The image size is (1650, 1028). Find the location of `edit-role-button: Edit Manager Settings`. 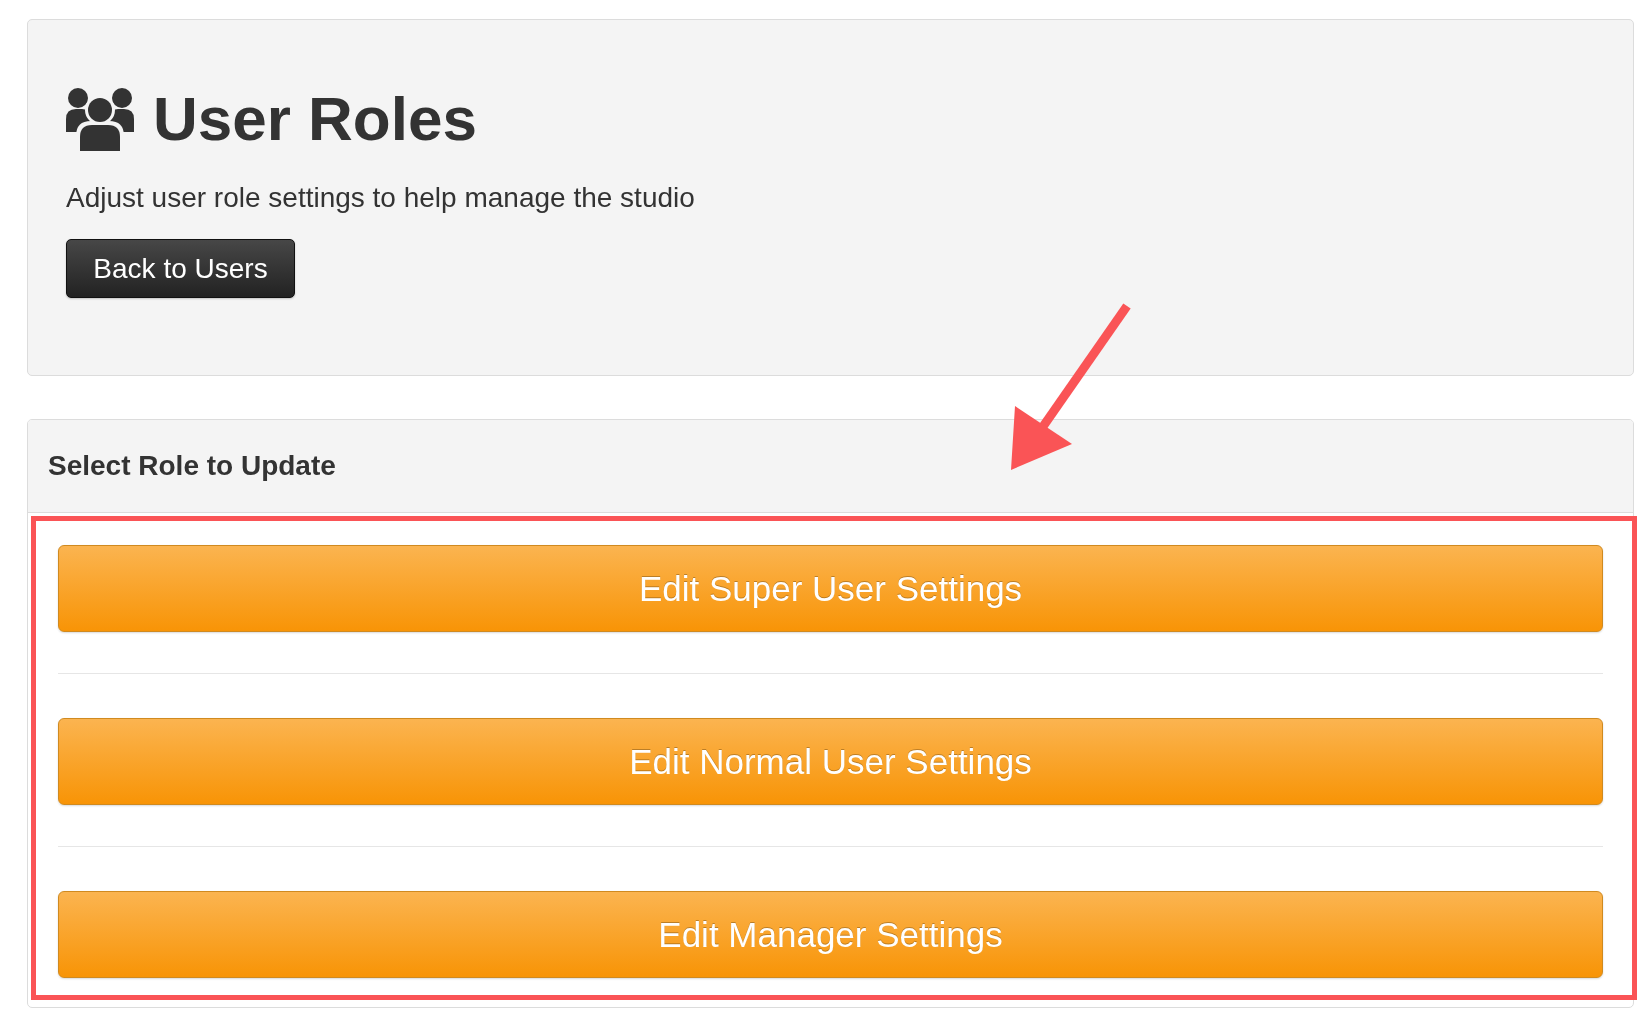

edit-role-button: Edit Manager Settings is located at coordinates (830, 934).